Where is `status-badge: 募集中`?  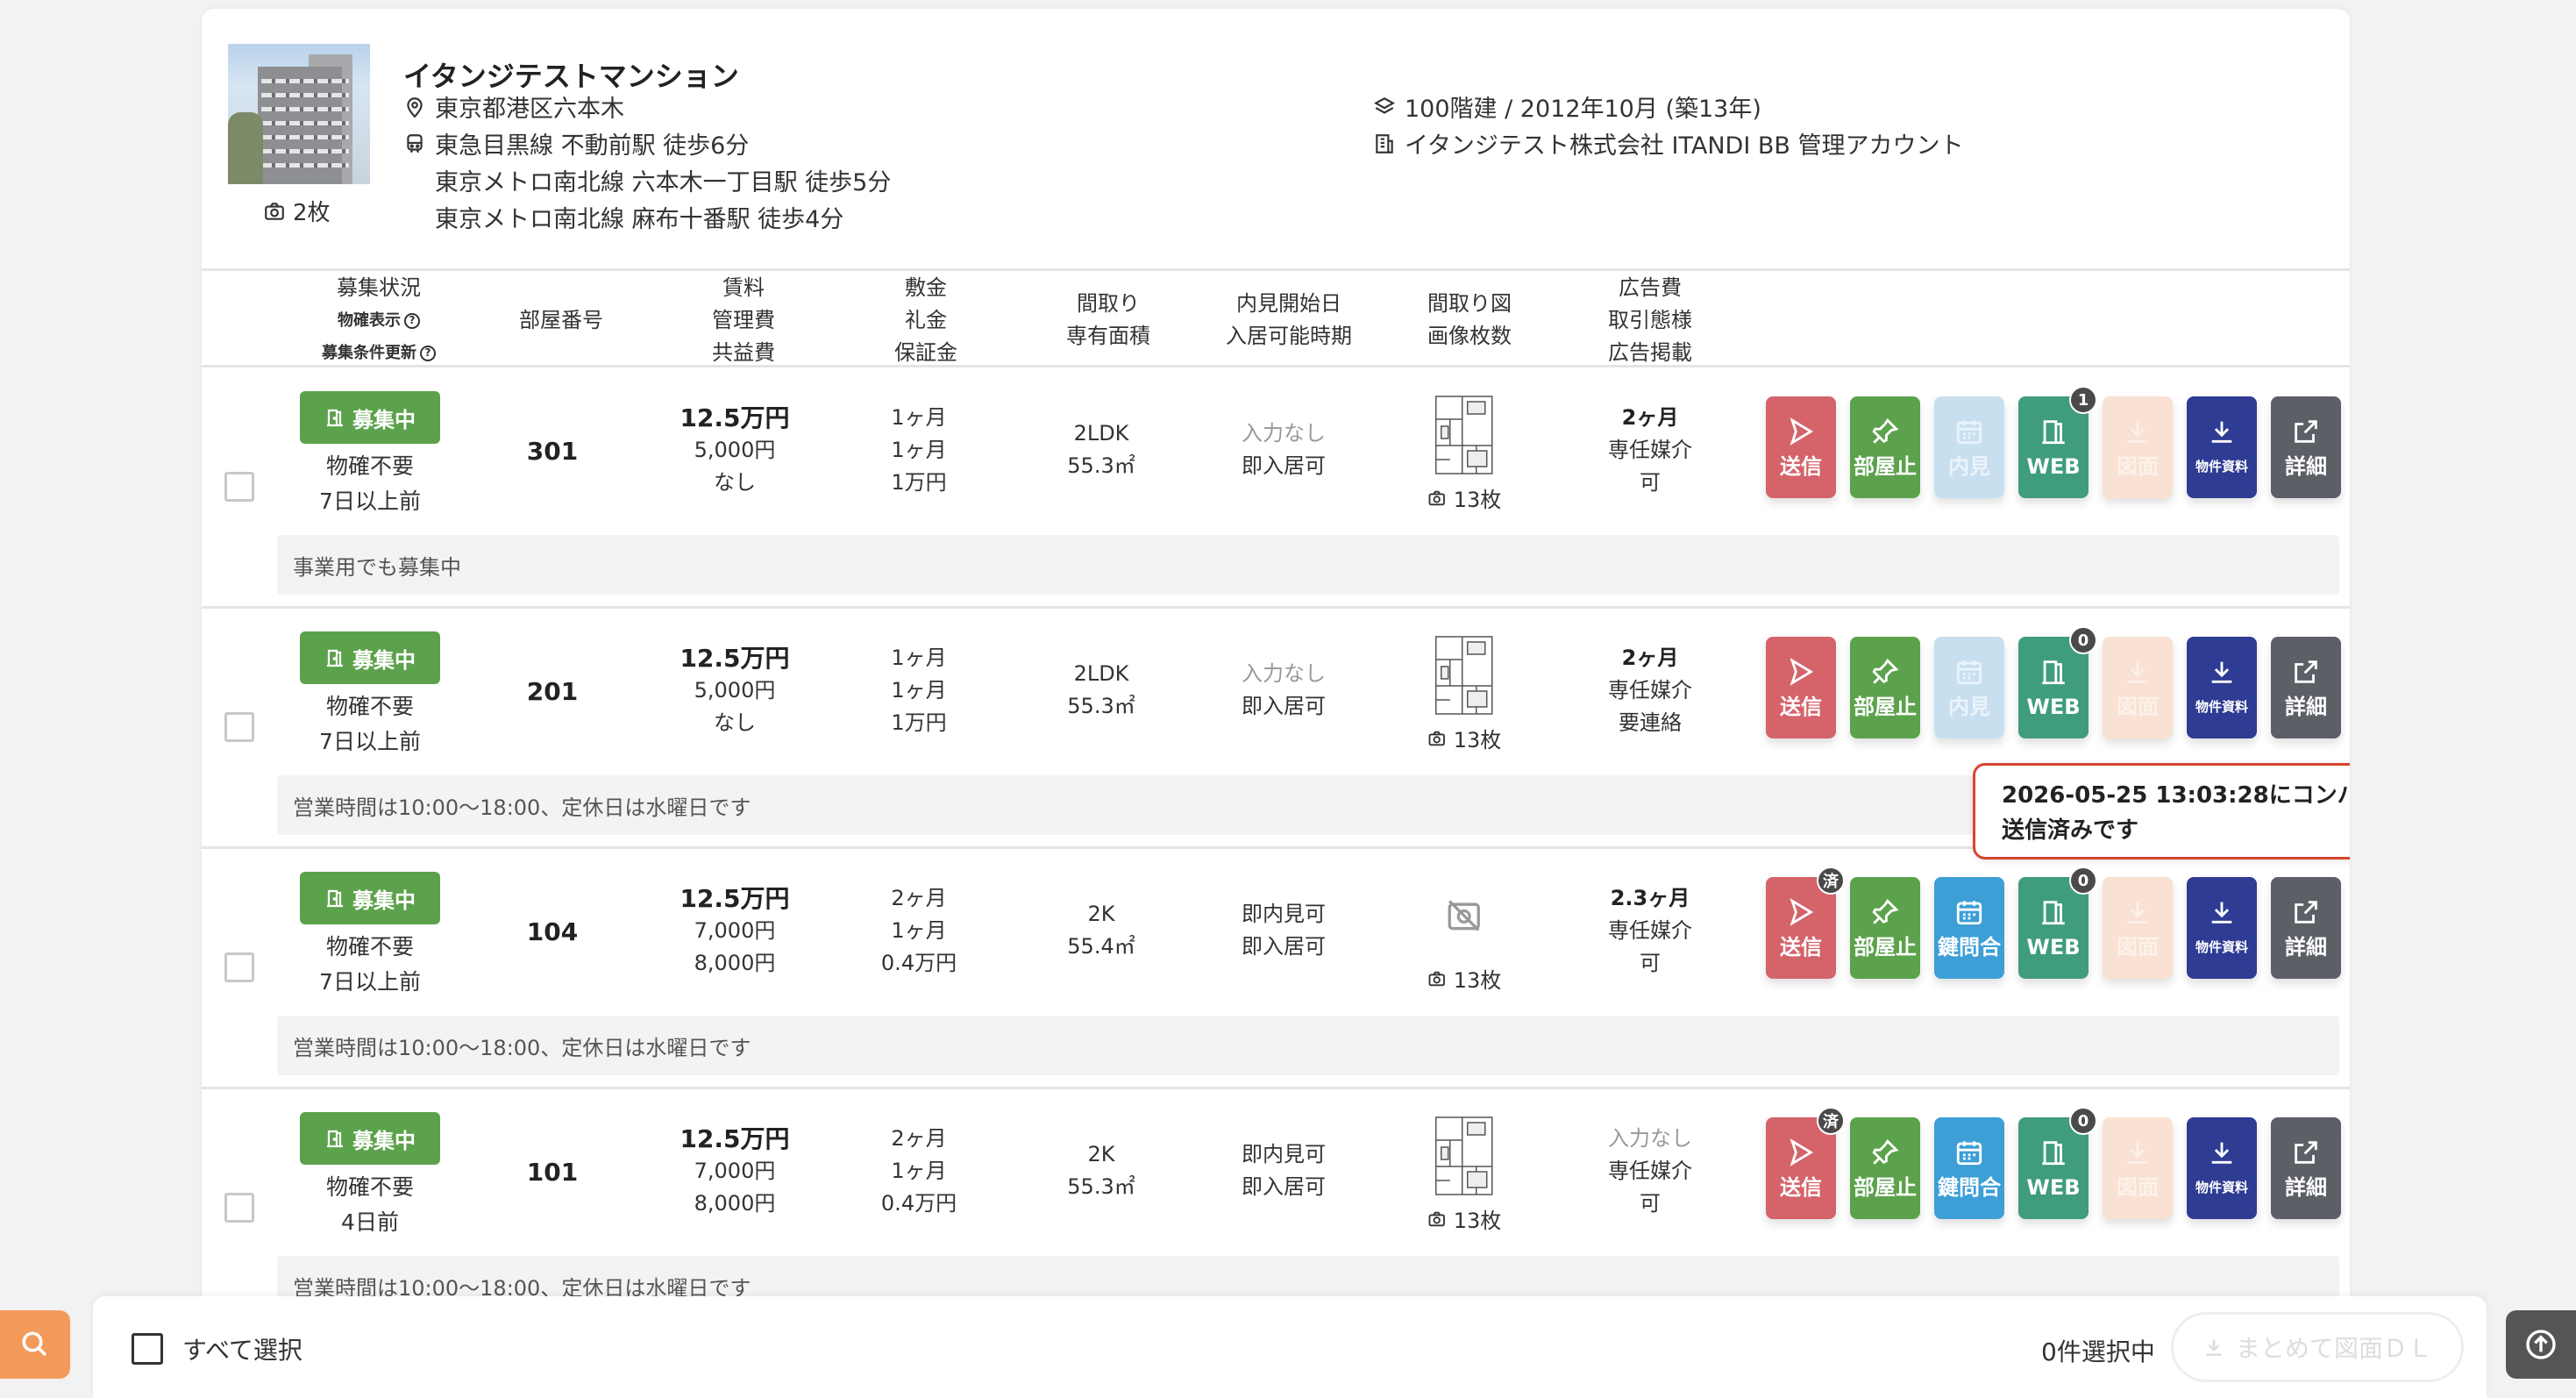 status-badge: 募集中 is located at coordinates (370, 1138).